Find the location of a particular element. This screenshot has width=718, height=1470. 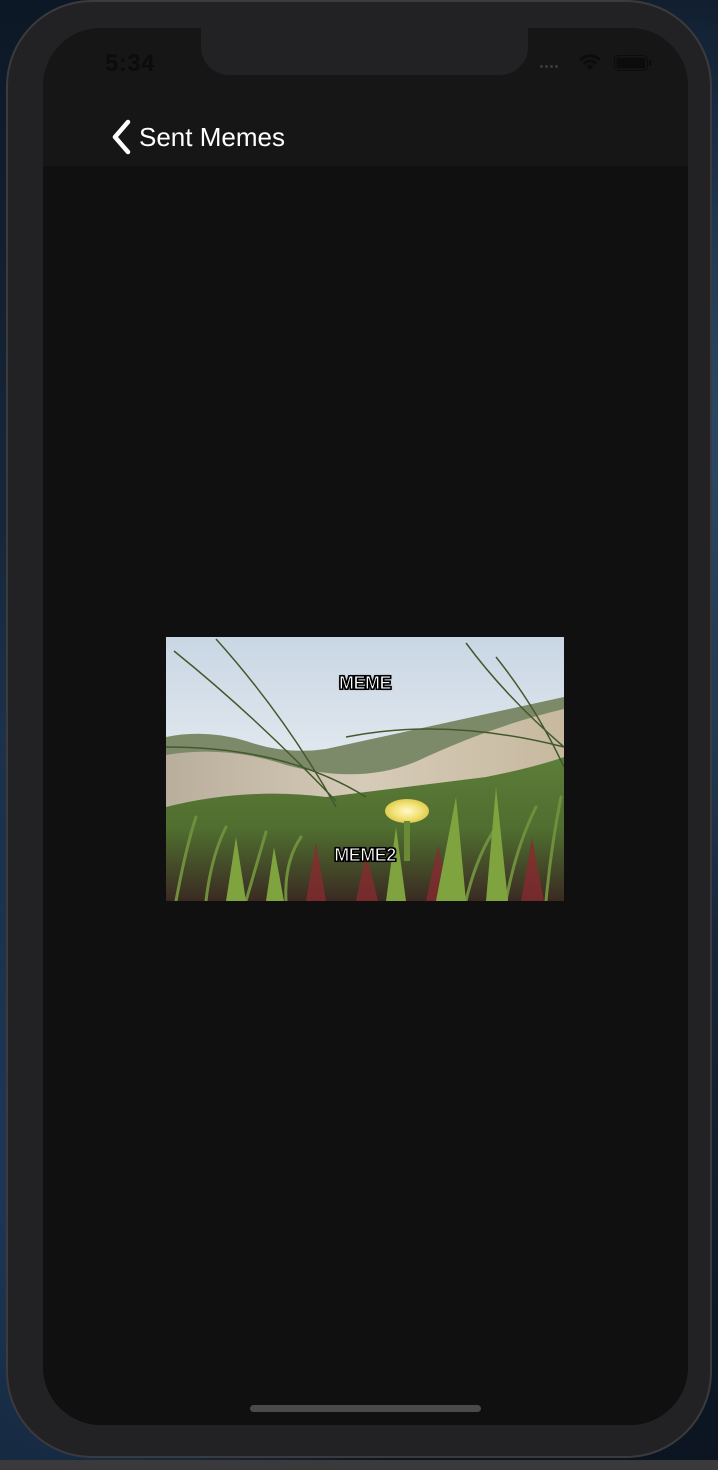

back-button: Sent Memes is located at coordinates (198, 137).